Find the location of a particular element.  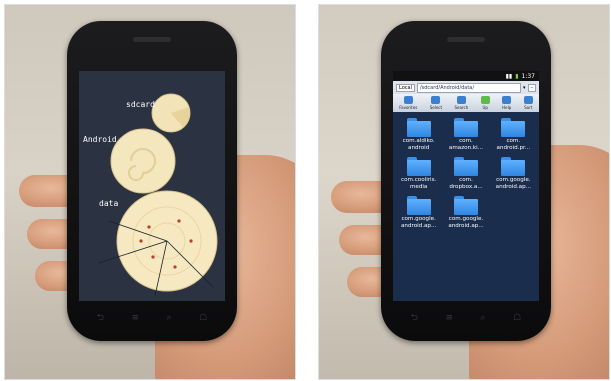

favorites-button: Favorites is located at coordinates (408, 103).